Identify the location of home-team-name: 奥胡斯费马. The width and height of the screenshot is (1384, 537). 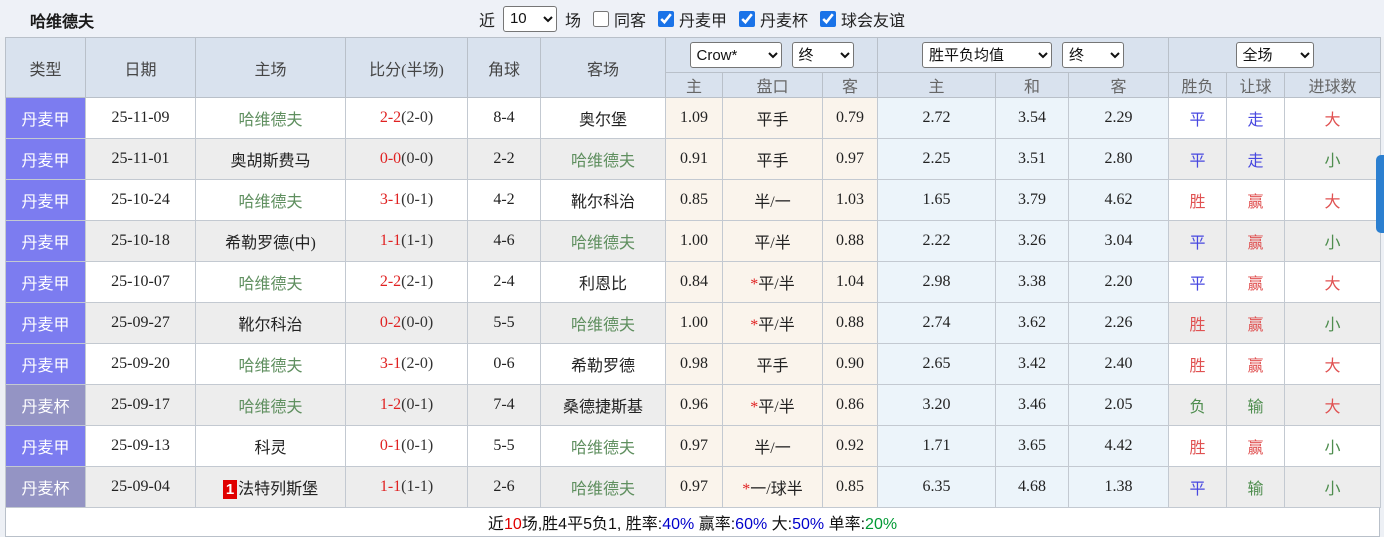
(270, 161).